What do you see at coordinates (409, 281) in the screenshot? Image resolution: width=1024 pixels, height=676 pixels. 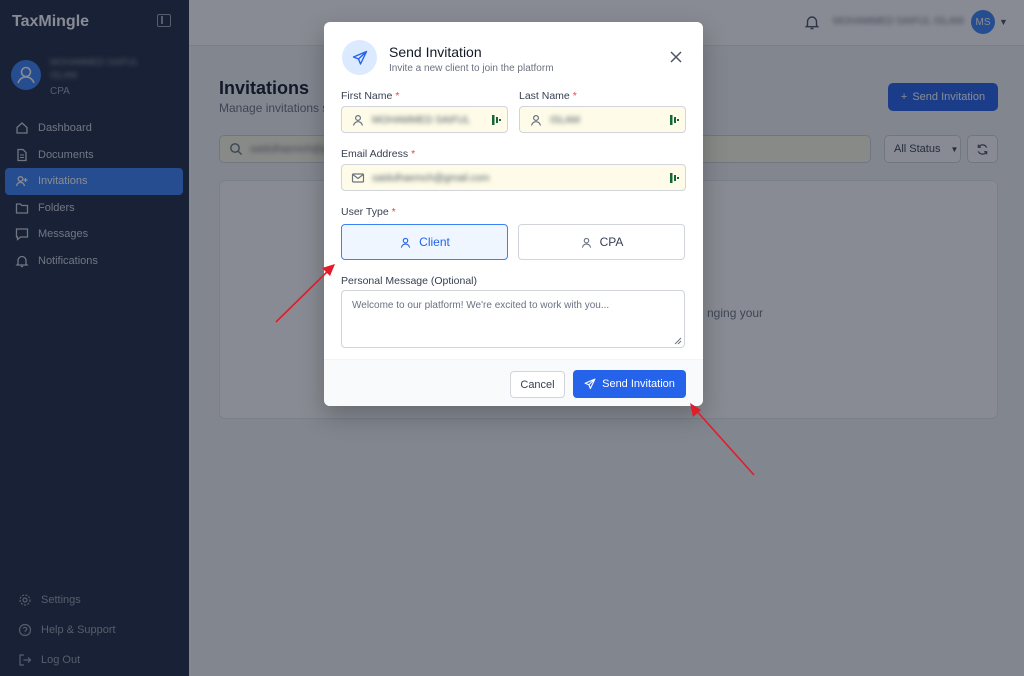 I see `personal-message-label: Personal Message (Optional)` at bounding box center [409, 281].